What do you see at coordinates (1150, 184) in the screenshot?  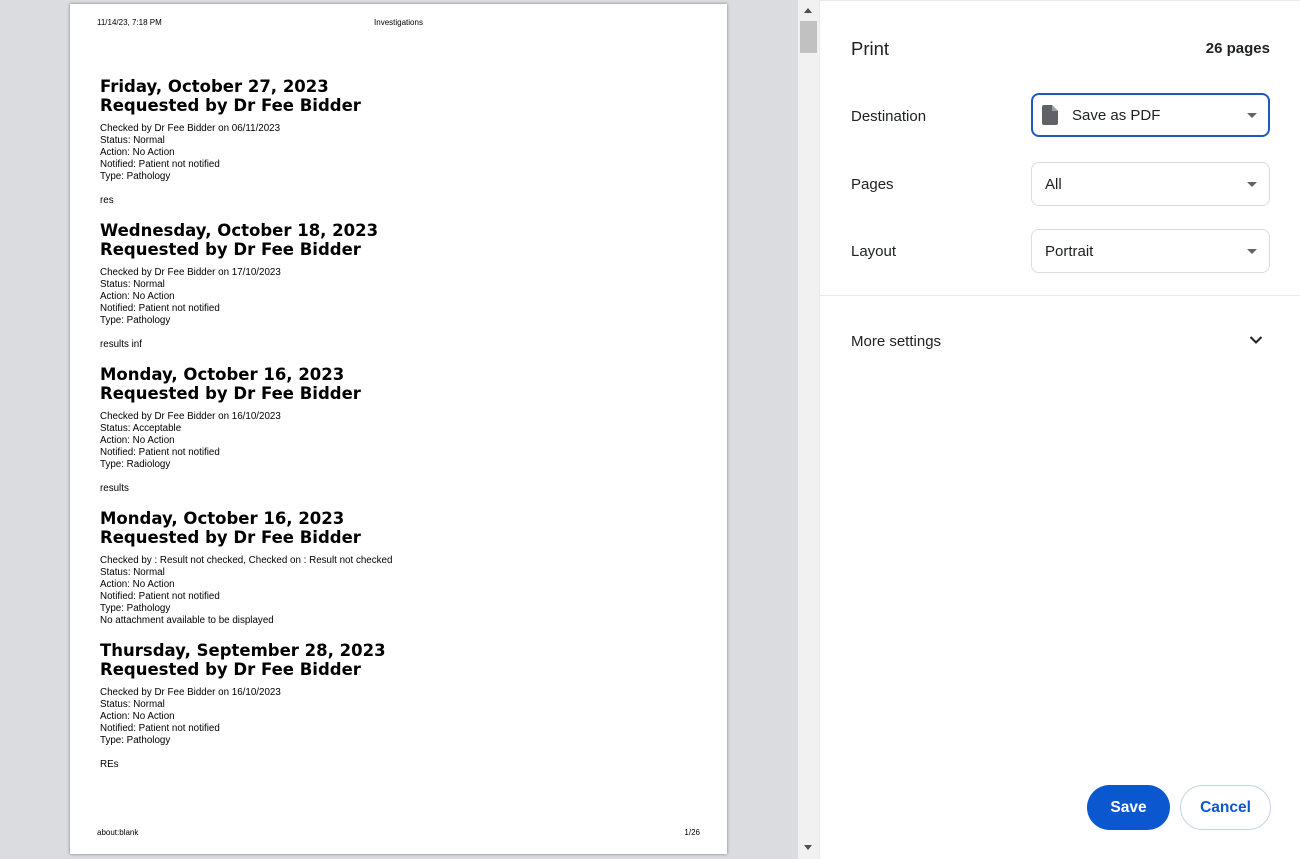 I see `pages-select: All` at bounding box center [1150, 184].